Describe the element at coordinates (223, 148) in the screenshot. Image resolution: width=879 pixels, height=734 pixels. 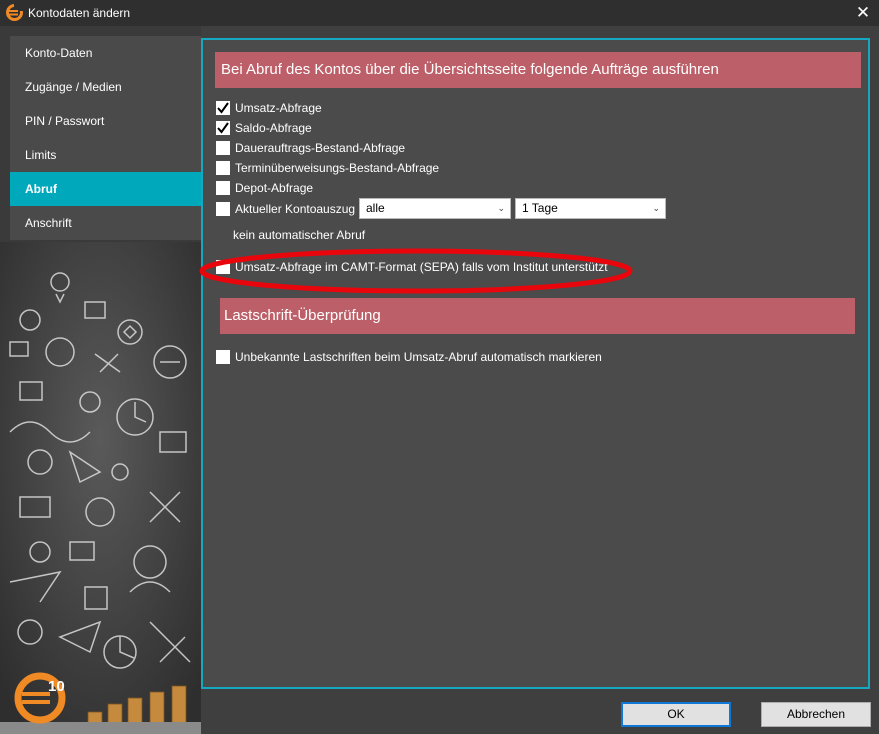
I see `dauerauftrag-checkbox` at that location.